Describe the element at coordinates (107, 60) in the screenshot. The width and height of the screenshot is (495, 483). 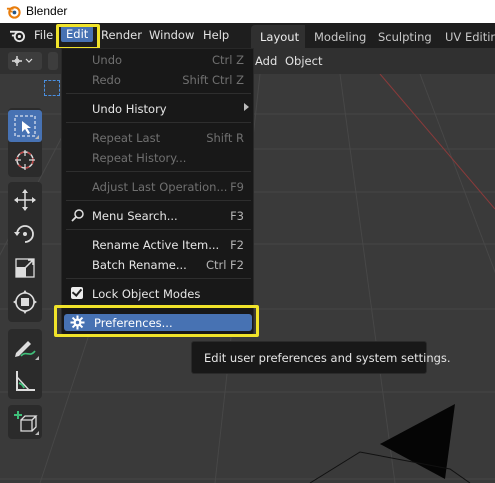
I see `menu-item-undo-label: Undo` at that location.